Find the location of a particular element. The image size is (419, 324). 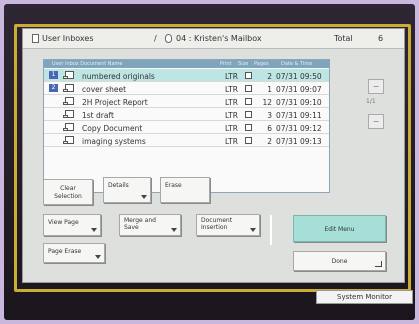

mailbox-icon is located at coordinates (168, 38).